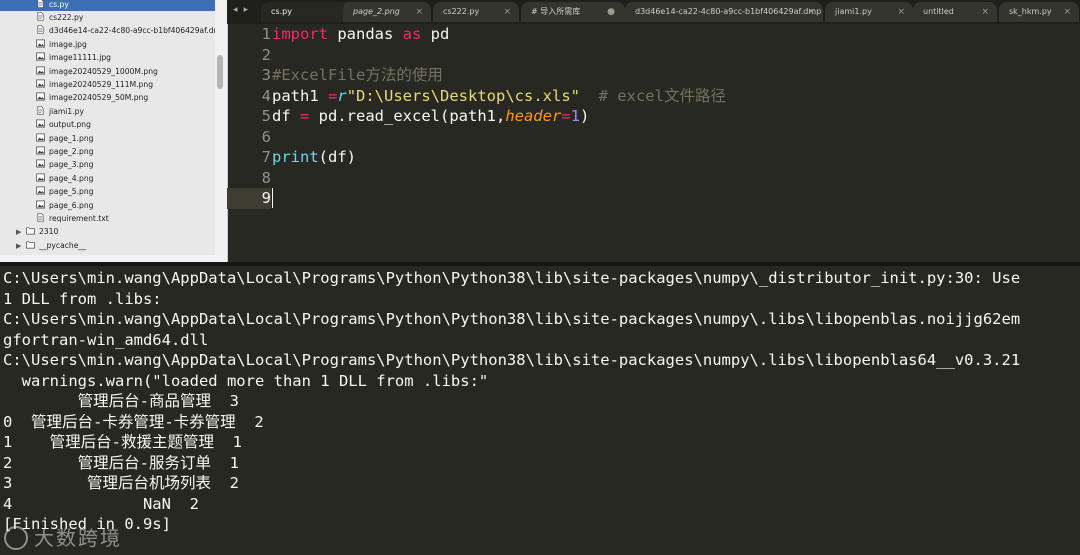 The width and height of the screenshot is (1080, 555). What do you see at coordinates (66, 111) in the screenshot?
I see `sidebar-file-label: jiami1.py` at bounding box center [66, 111].